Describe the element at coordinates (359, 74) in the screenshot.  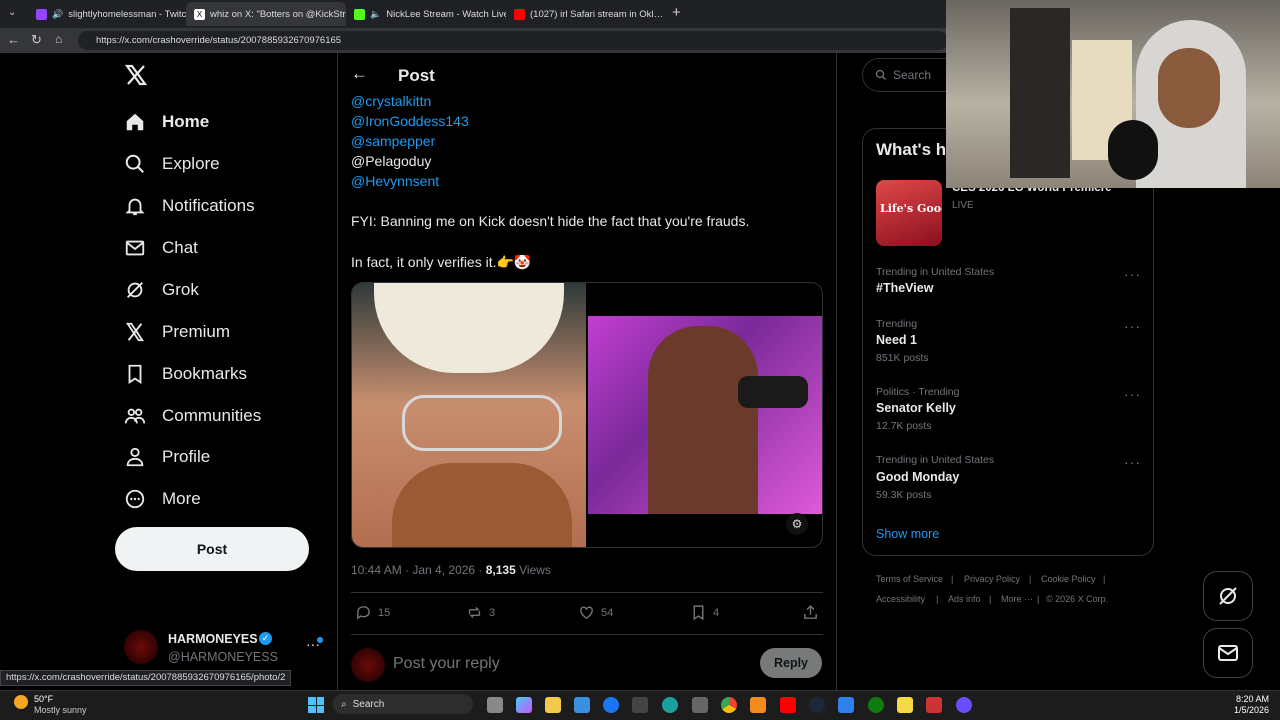
I see `back-arrow-icon: ←` at that location.